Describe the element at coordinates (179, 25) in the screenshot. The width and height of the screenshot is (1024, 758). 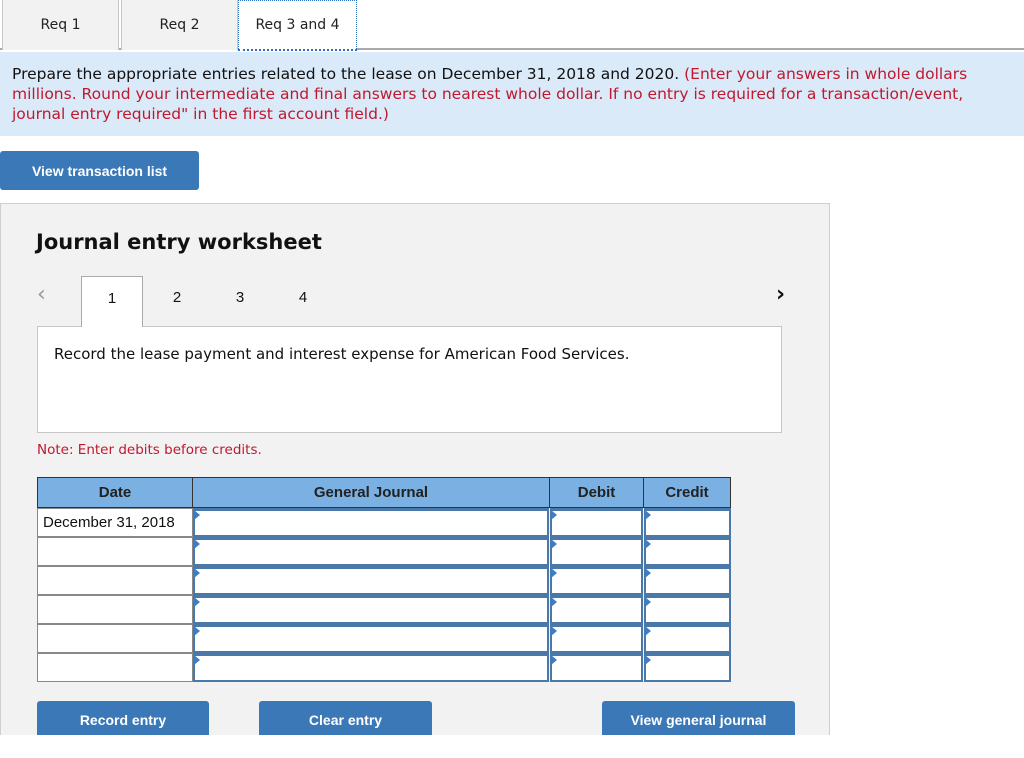
I see `tab-req-2: Req 2` at that location.